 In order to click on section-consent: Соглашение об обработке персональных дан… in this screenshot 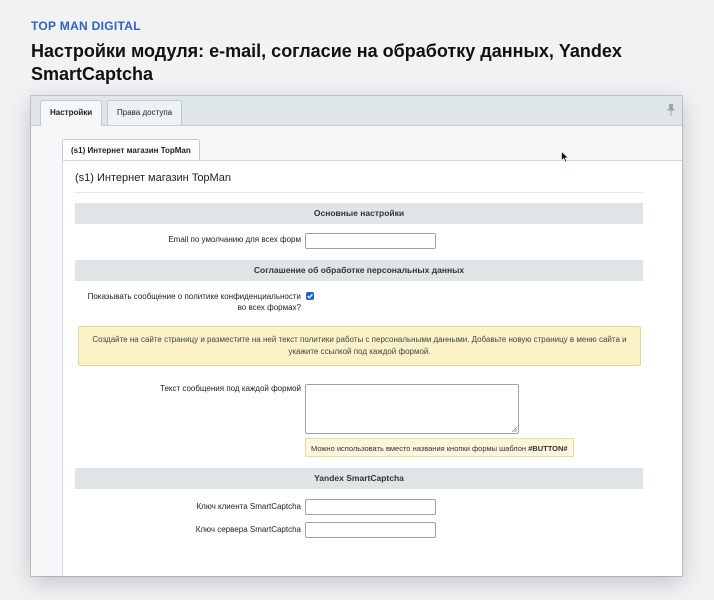, I will do `click(359, 270)`.